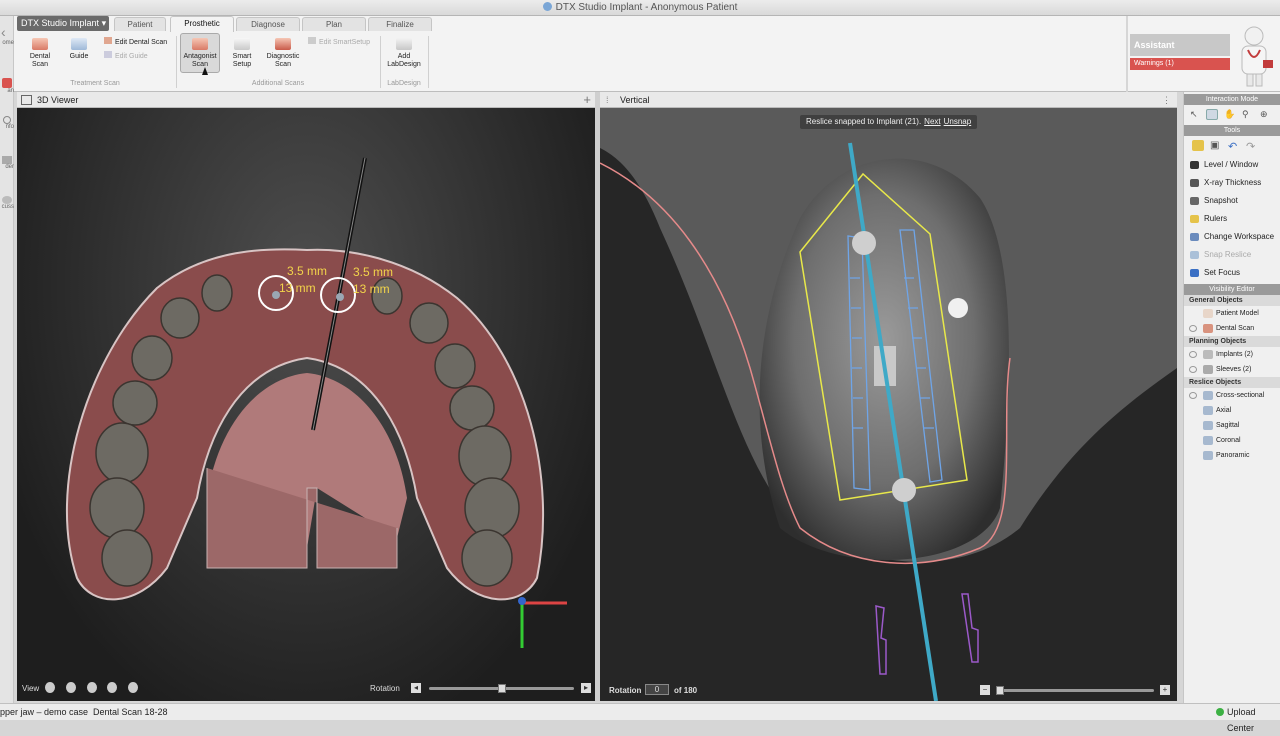 The width and height of the screenshot is (1280, 736). I want to click on tool-set-focus: Set Focus, so click(1232, 273).